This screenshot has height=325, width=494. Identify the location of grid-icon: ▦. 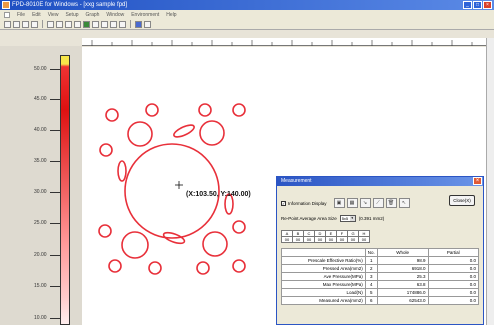
(352, 203).